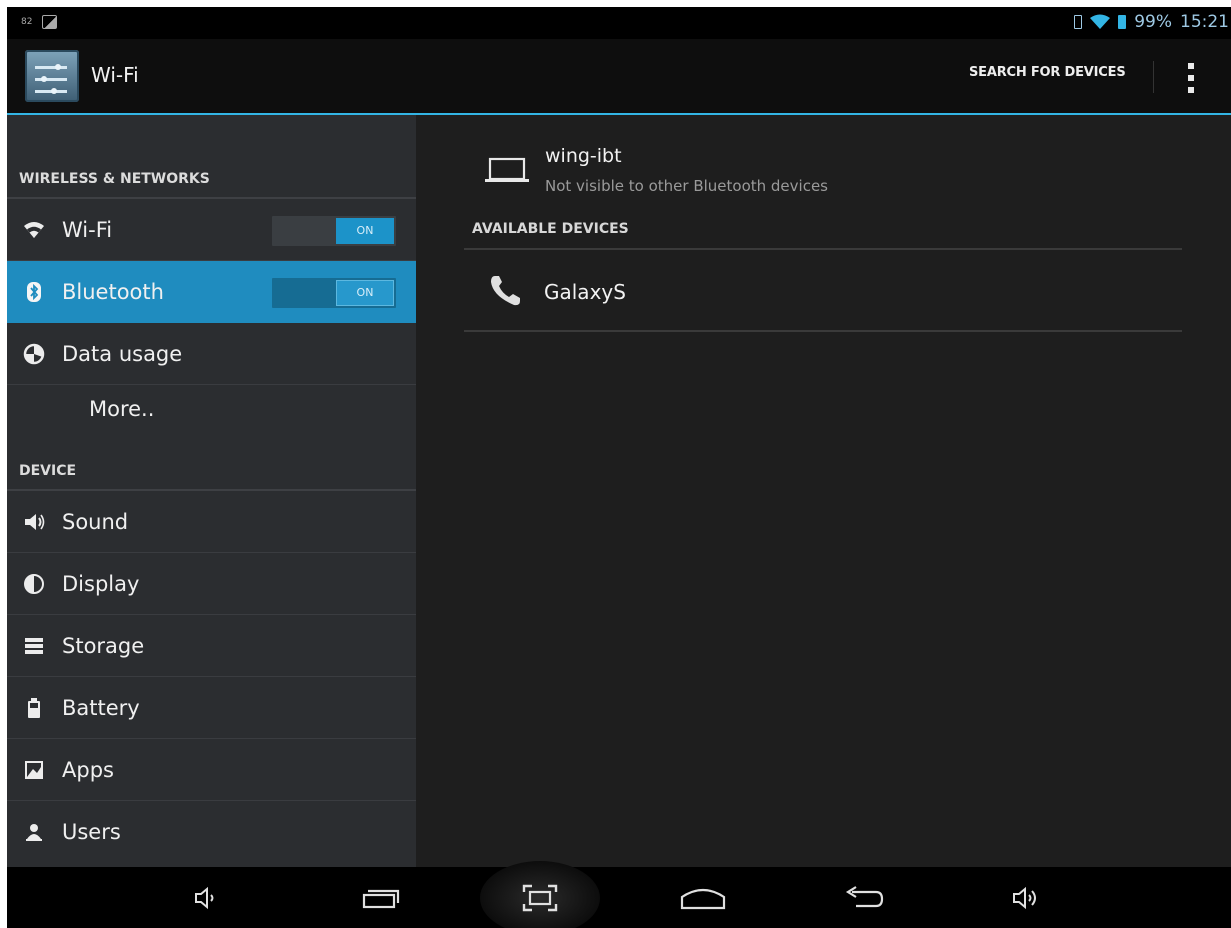  I want to click on settings-item-bluetooth: Bluetooth ON, so click(211, 292).